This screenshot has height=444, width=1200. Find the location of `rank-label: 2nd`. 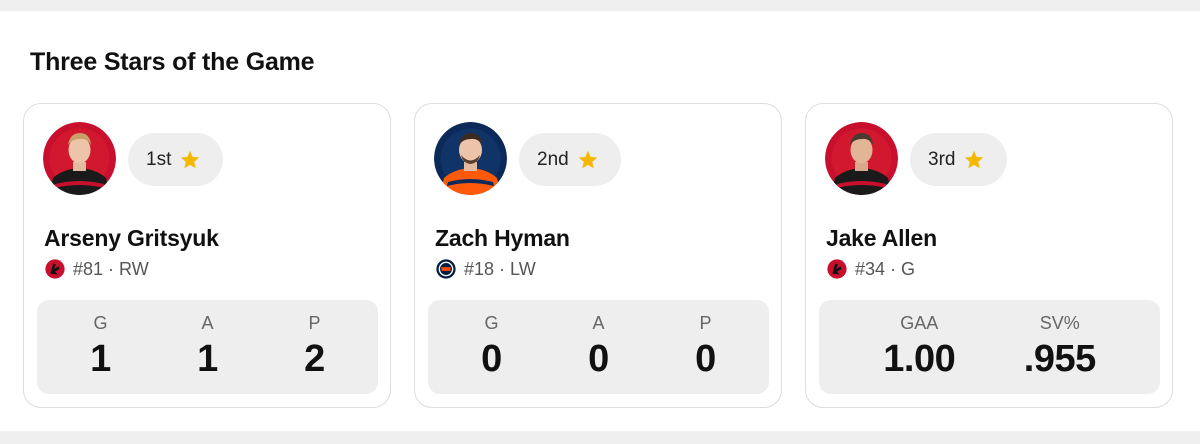

rank-label: 2nd is located at coordinates (553, 159).